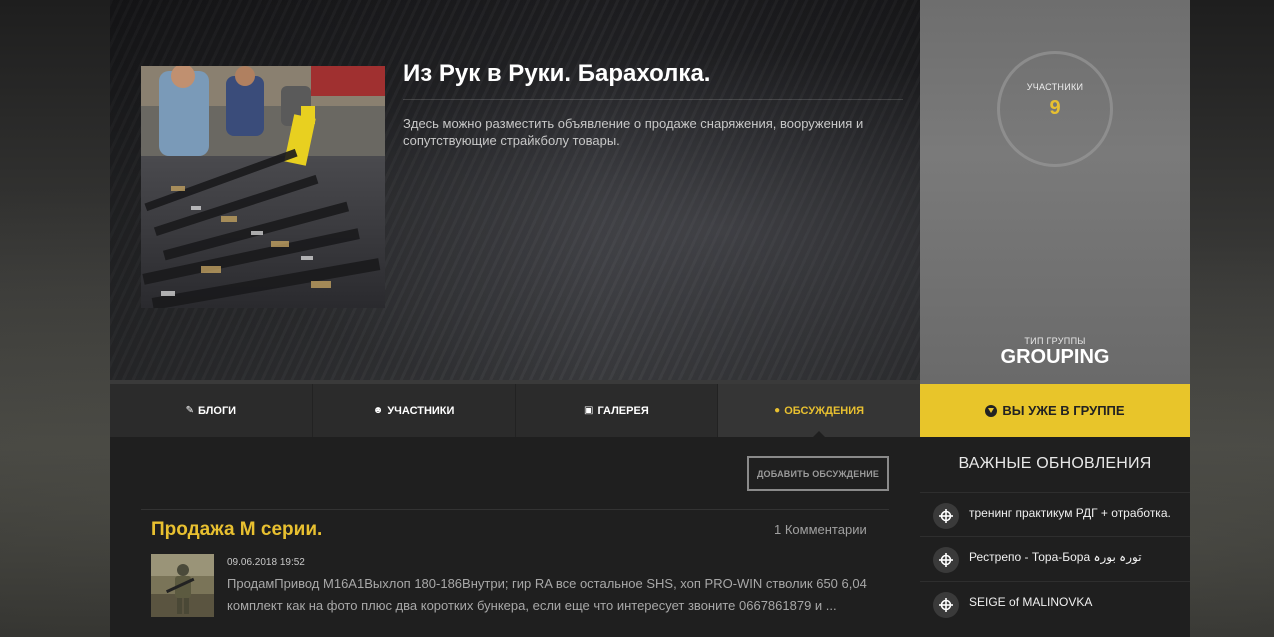  I want to click on update-item-label: SEIGE of MALINOVKA, so click(1031, 602).